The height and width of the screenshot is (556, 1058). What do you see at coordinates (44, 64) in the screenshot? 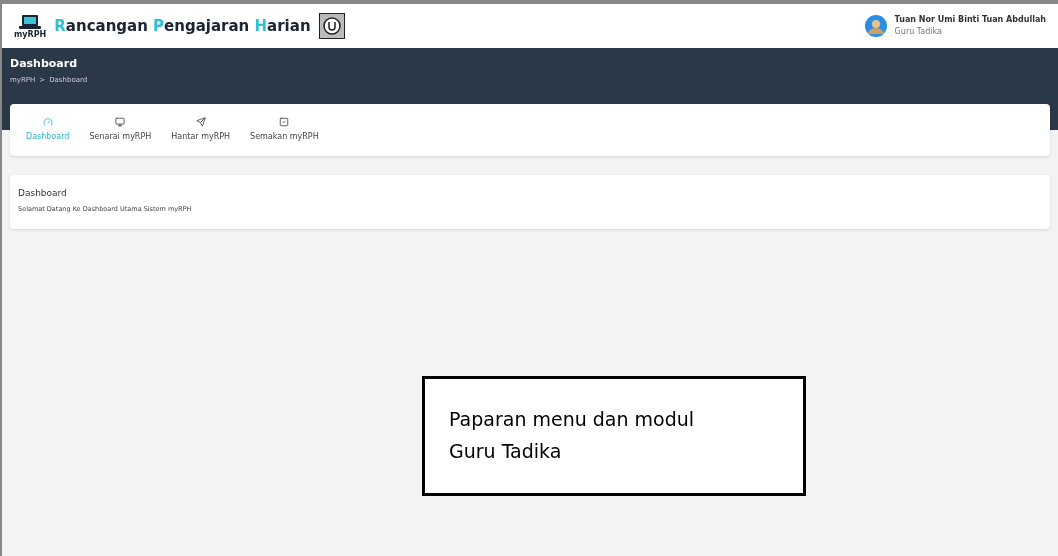
I see `page-title: Dashboard` at bounding box center [44, 64].